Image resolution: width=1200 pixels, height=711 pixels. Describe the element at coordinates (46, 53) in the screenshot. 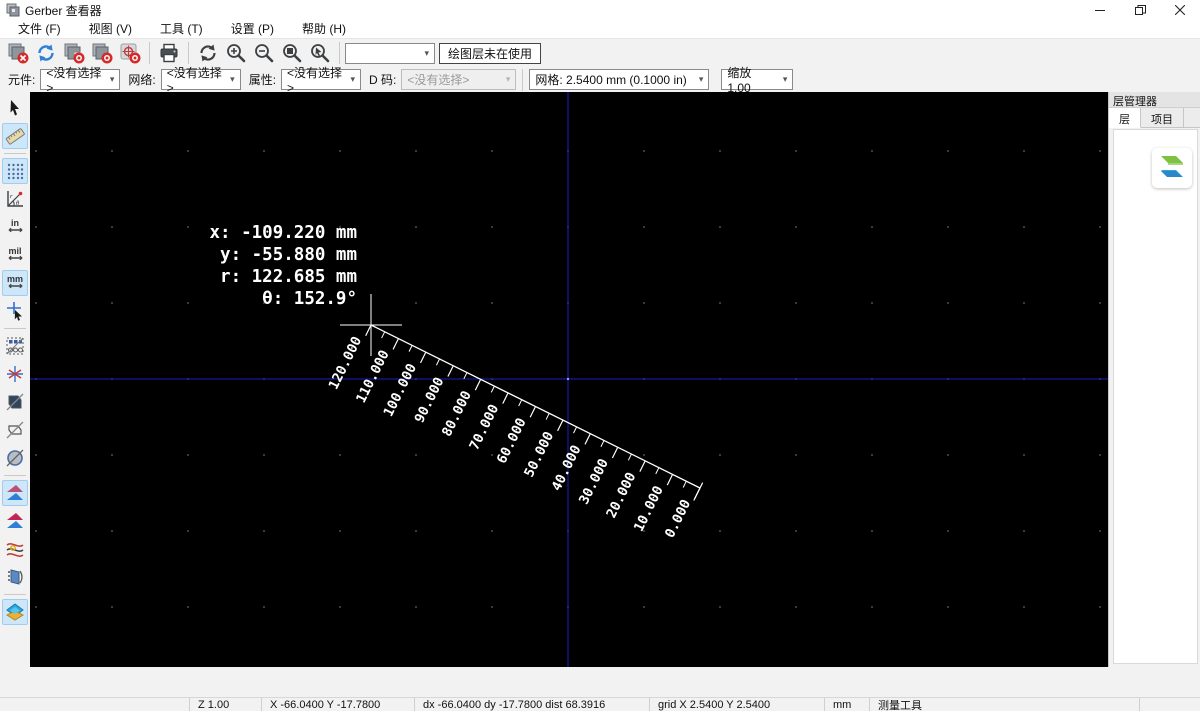

I see `reload-all-layers-button` at that location.